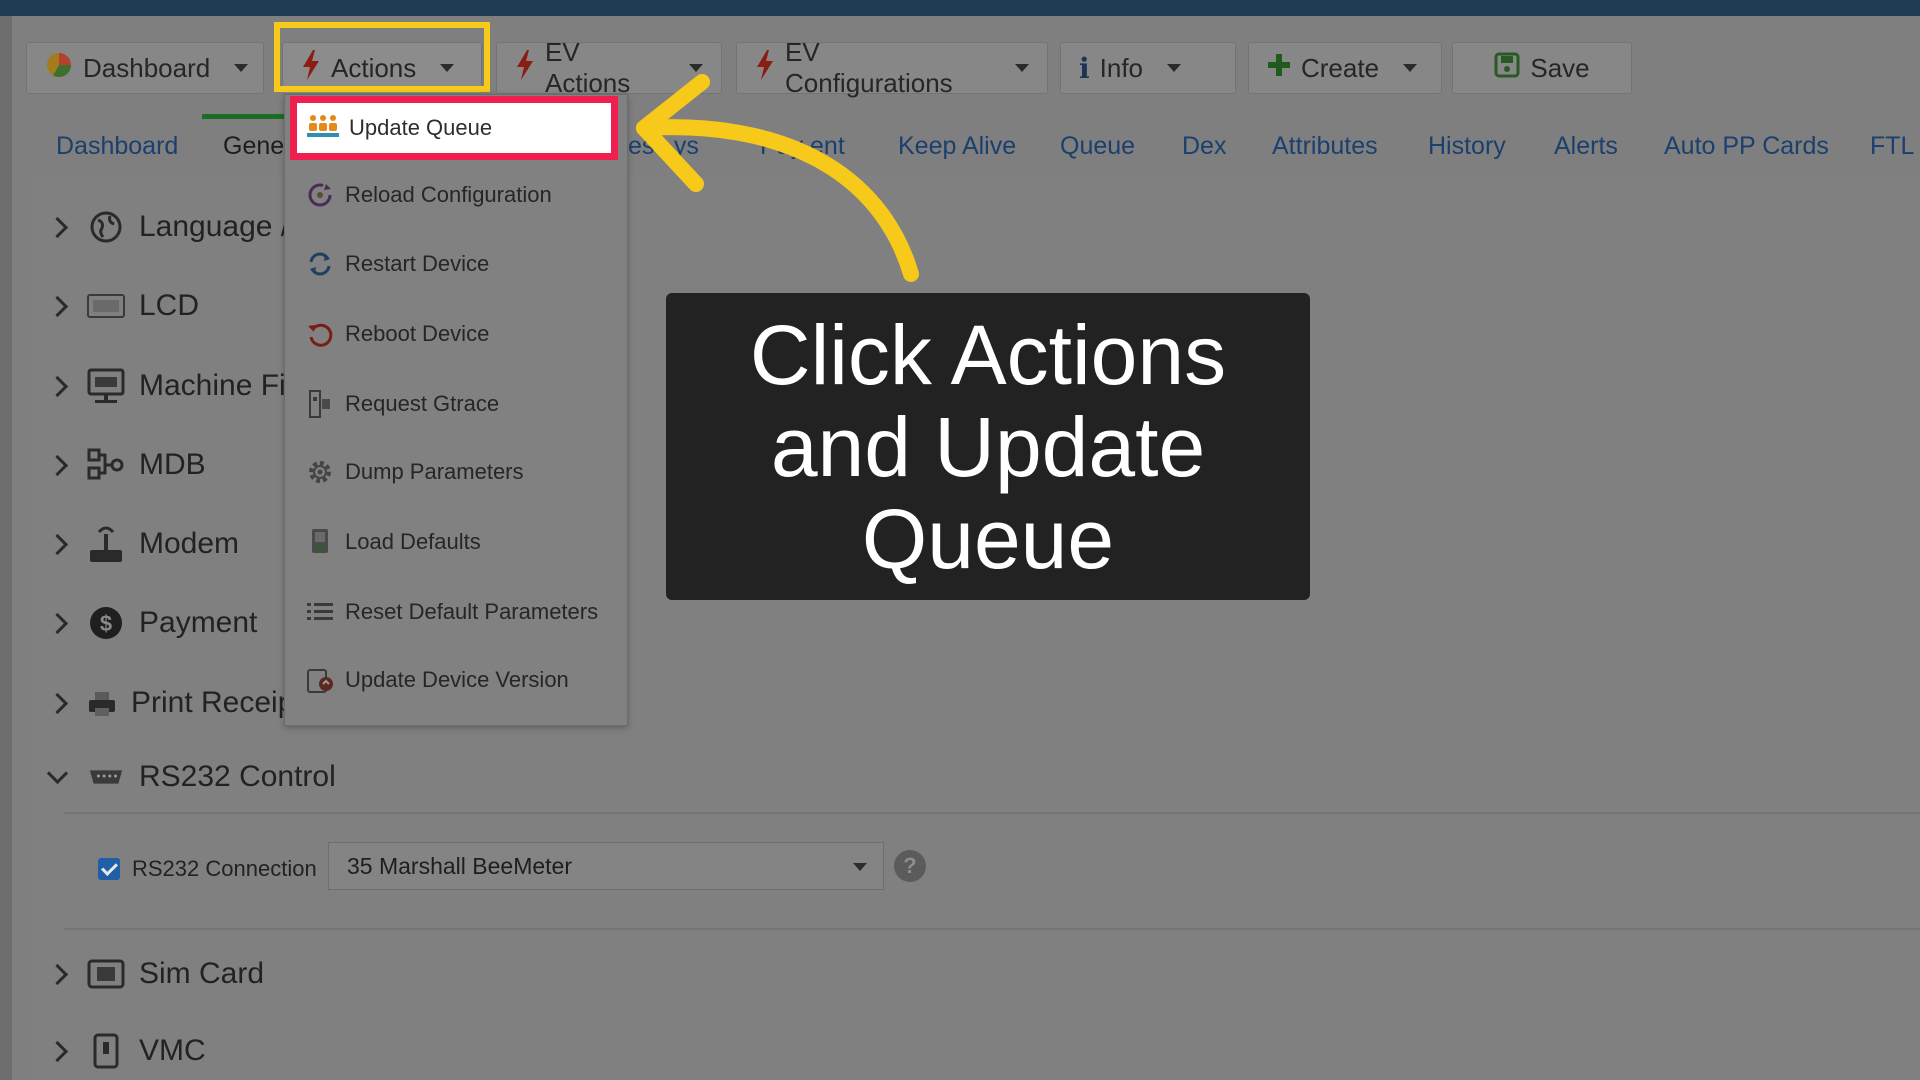  What do you see at coordinates (382, 57) in the screenshot?
I see `actions-highlight-box` at bounding box center [382, 57].